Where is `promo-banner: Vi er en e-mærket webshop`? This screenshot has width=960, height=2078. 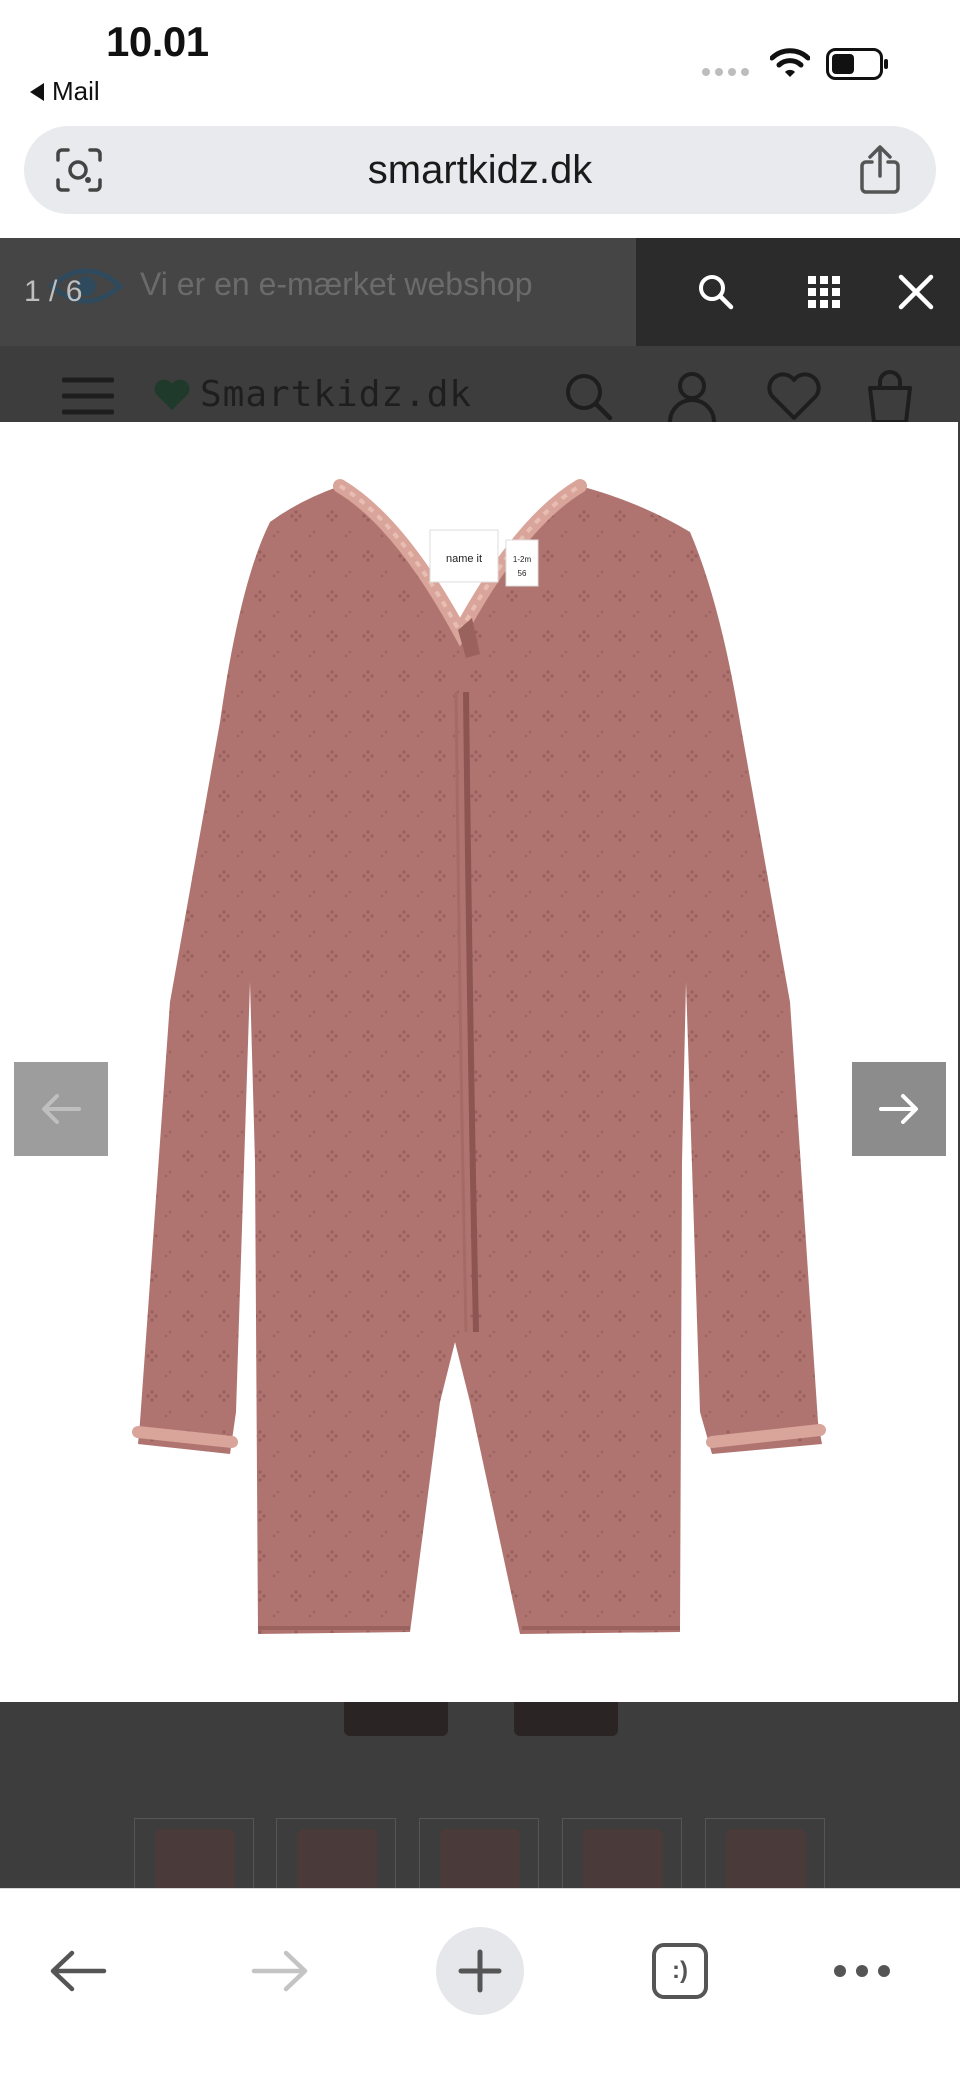
promo-banner: Vi er en e-mærket webshop is located at coordinates (318, 292).